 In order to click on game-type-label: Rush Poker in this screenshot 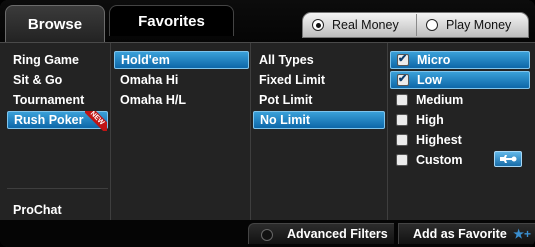, I will do `click(49, 120)`.